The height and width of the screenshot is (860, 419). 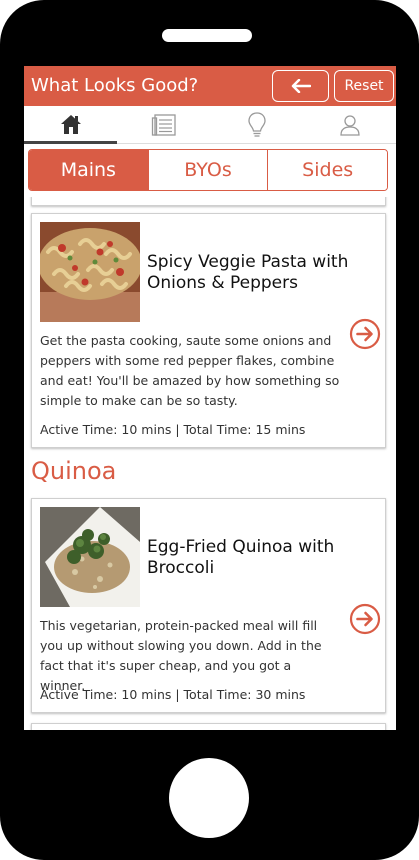 I want to click on document-icon, so click(x=163, y=125).